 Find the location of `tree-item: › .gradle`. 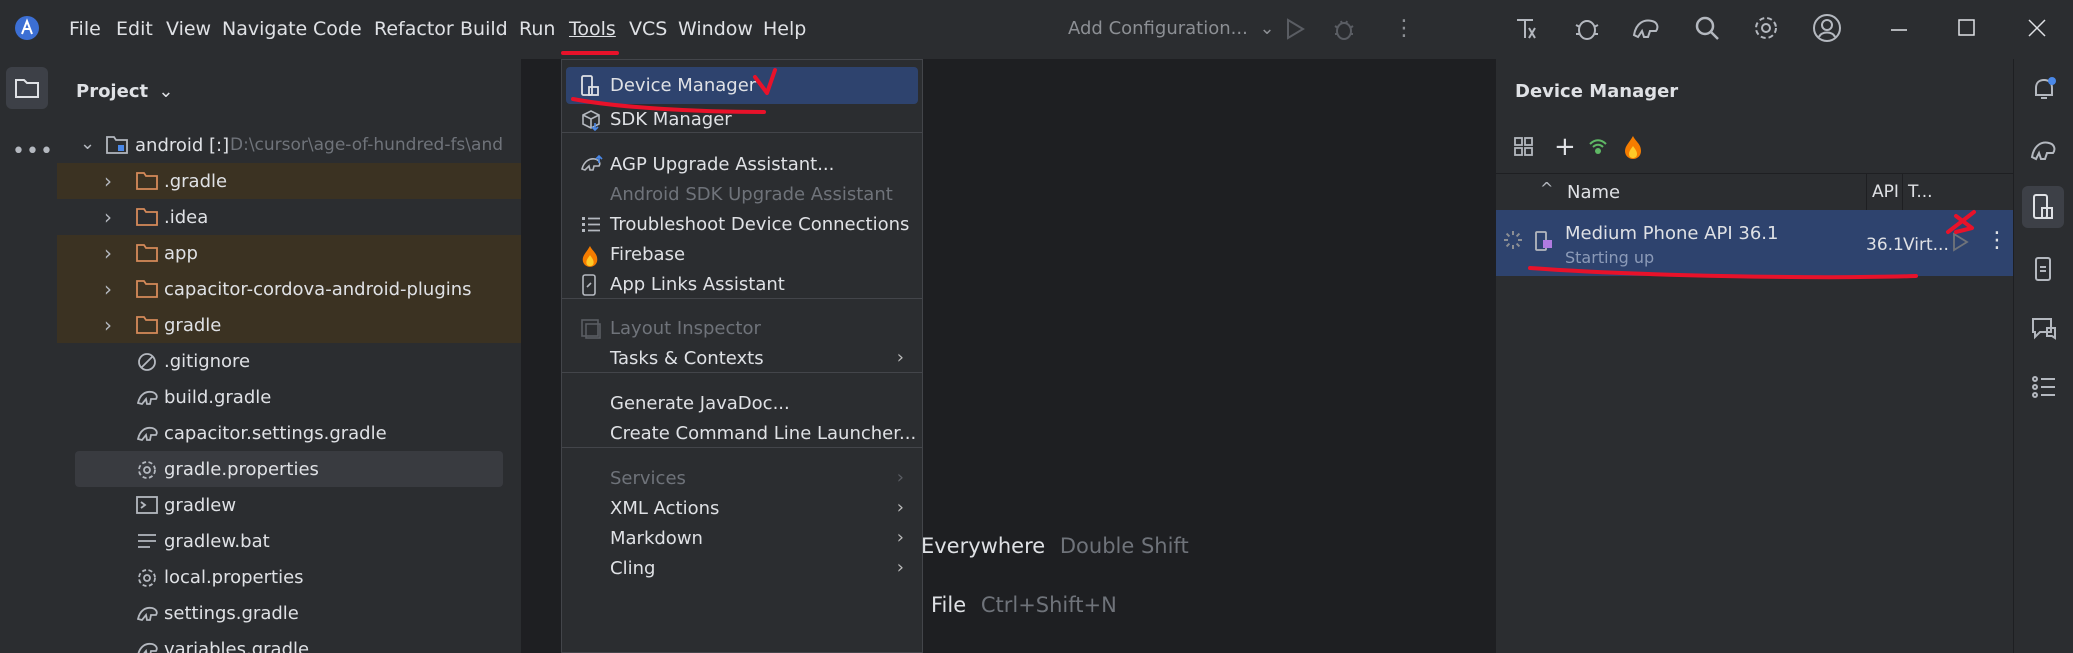

tree-item: › .gradle is located at coordinates (289, 181).